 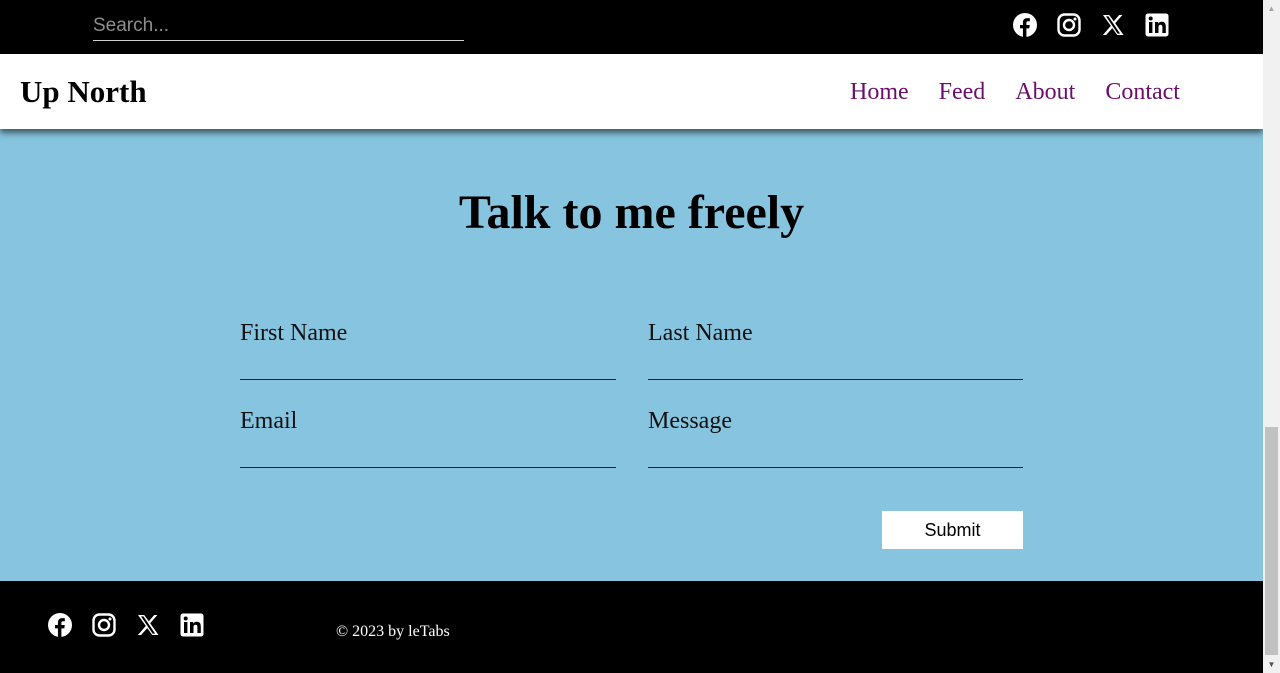 What do you see at coordinates (126, 625) in the screenshot?
I see `footer-social-links` at bounding box center [126, 625].